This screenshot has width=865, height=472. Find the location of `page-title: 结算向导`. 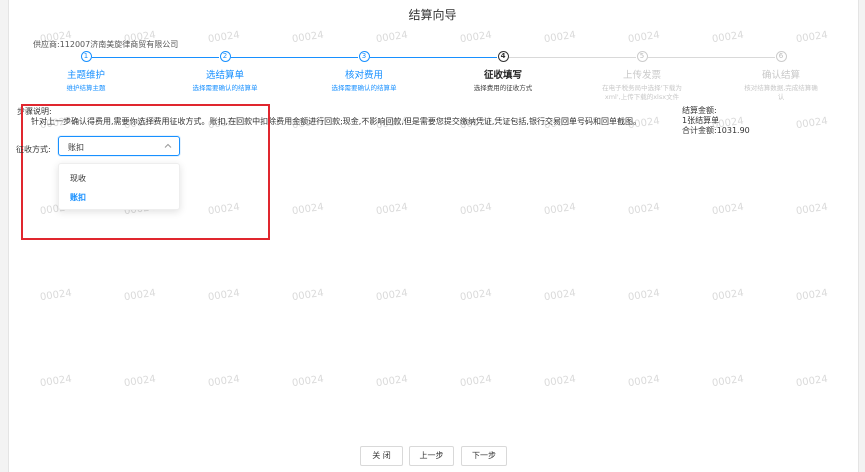

page-title: 结算向导 is located at coordinates (432, 15).